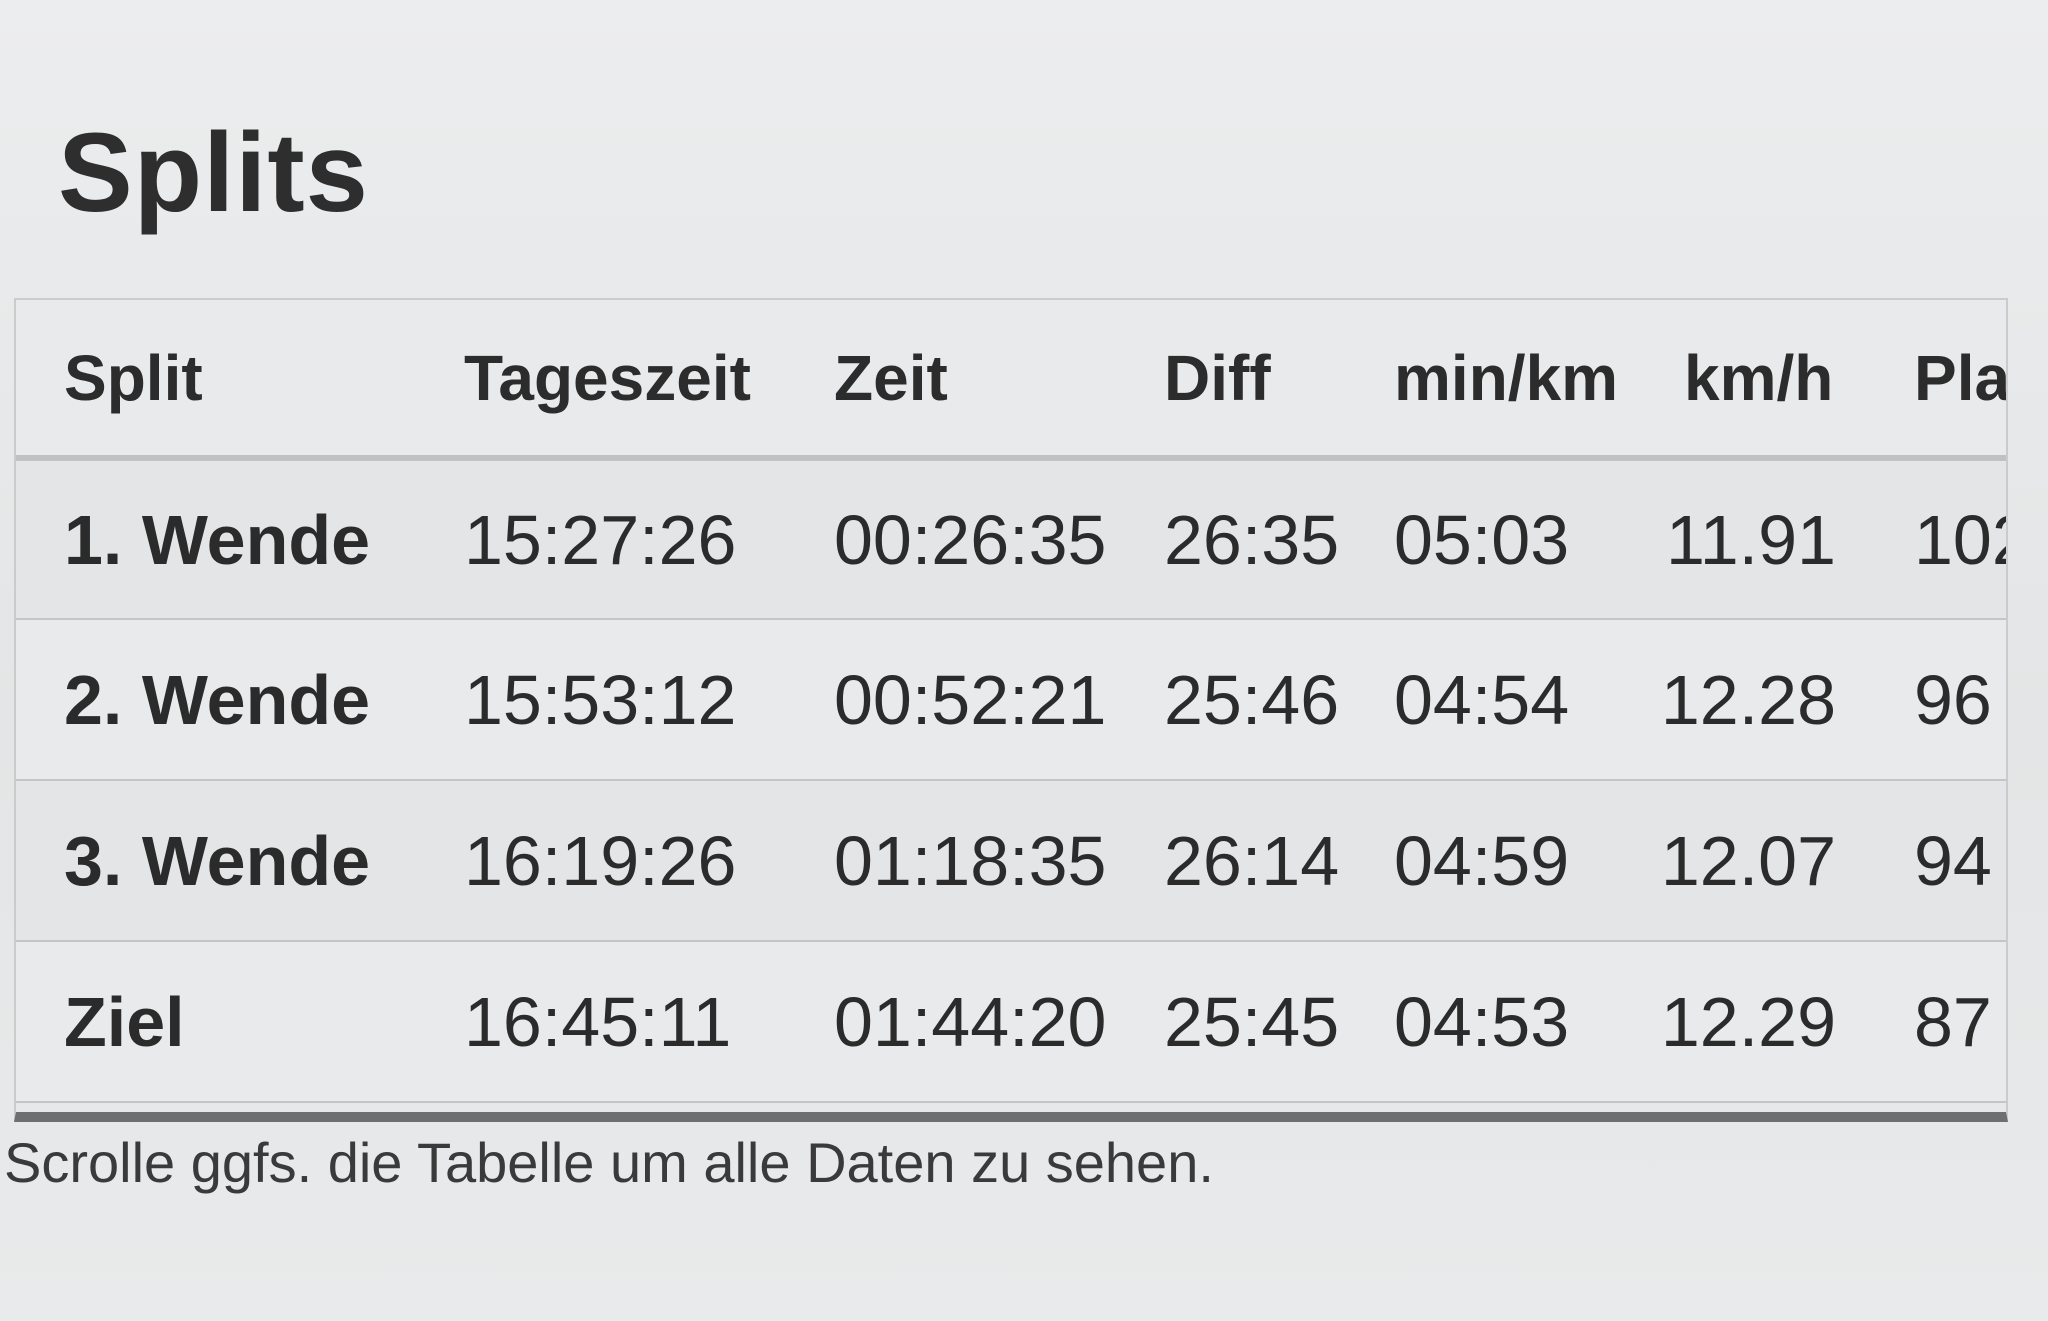 Image resolution: width=2048 pixels, height=1321 pixels. Describe the element at coordinates (1252, 860) in the screenshot. I see `cell-diff: 26:14` at that location.